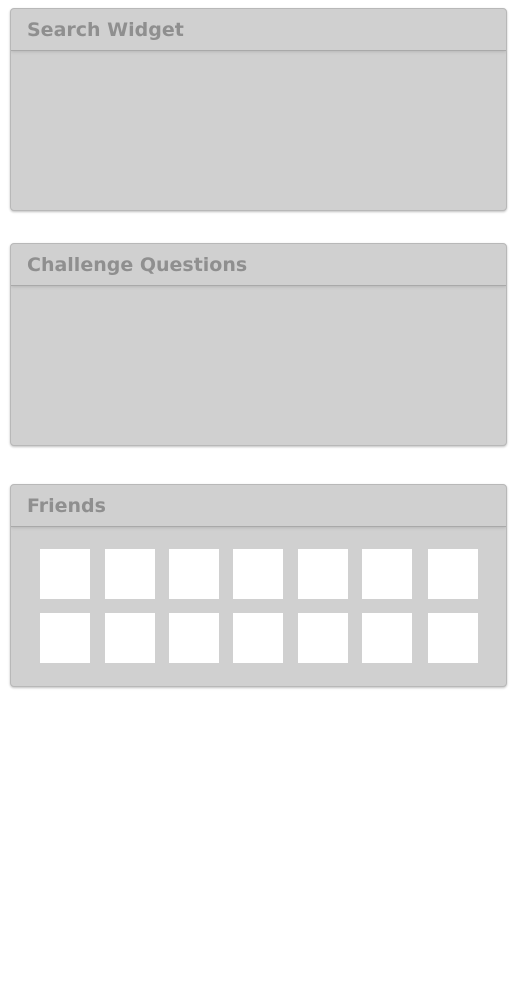 The width and height of the screenshot is (519, 982). What do you see at coordinates (258, 265) in the screenshot?
I see `challenge-questions-title: Challenge Questions` at bounding box center [258, 265].